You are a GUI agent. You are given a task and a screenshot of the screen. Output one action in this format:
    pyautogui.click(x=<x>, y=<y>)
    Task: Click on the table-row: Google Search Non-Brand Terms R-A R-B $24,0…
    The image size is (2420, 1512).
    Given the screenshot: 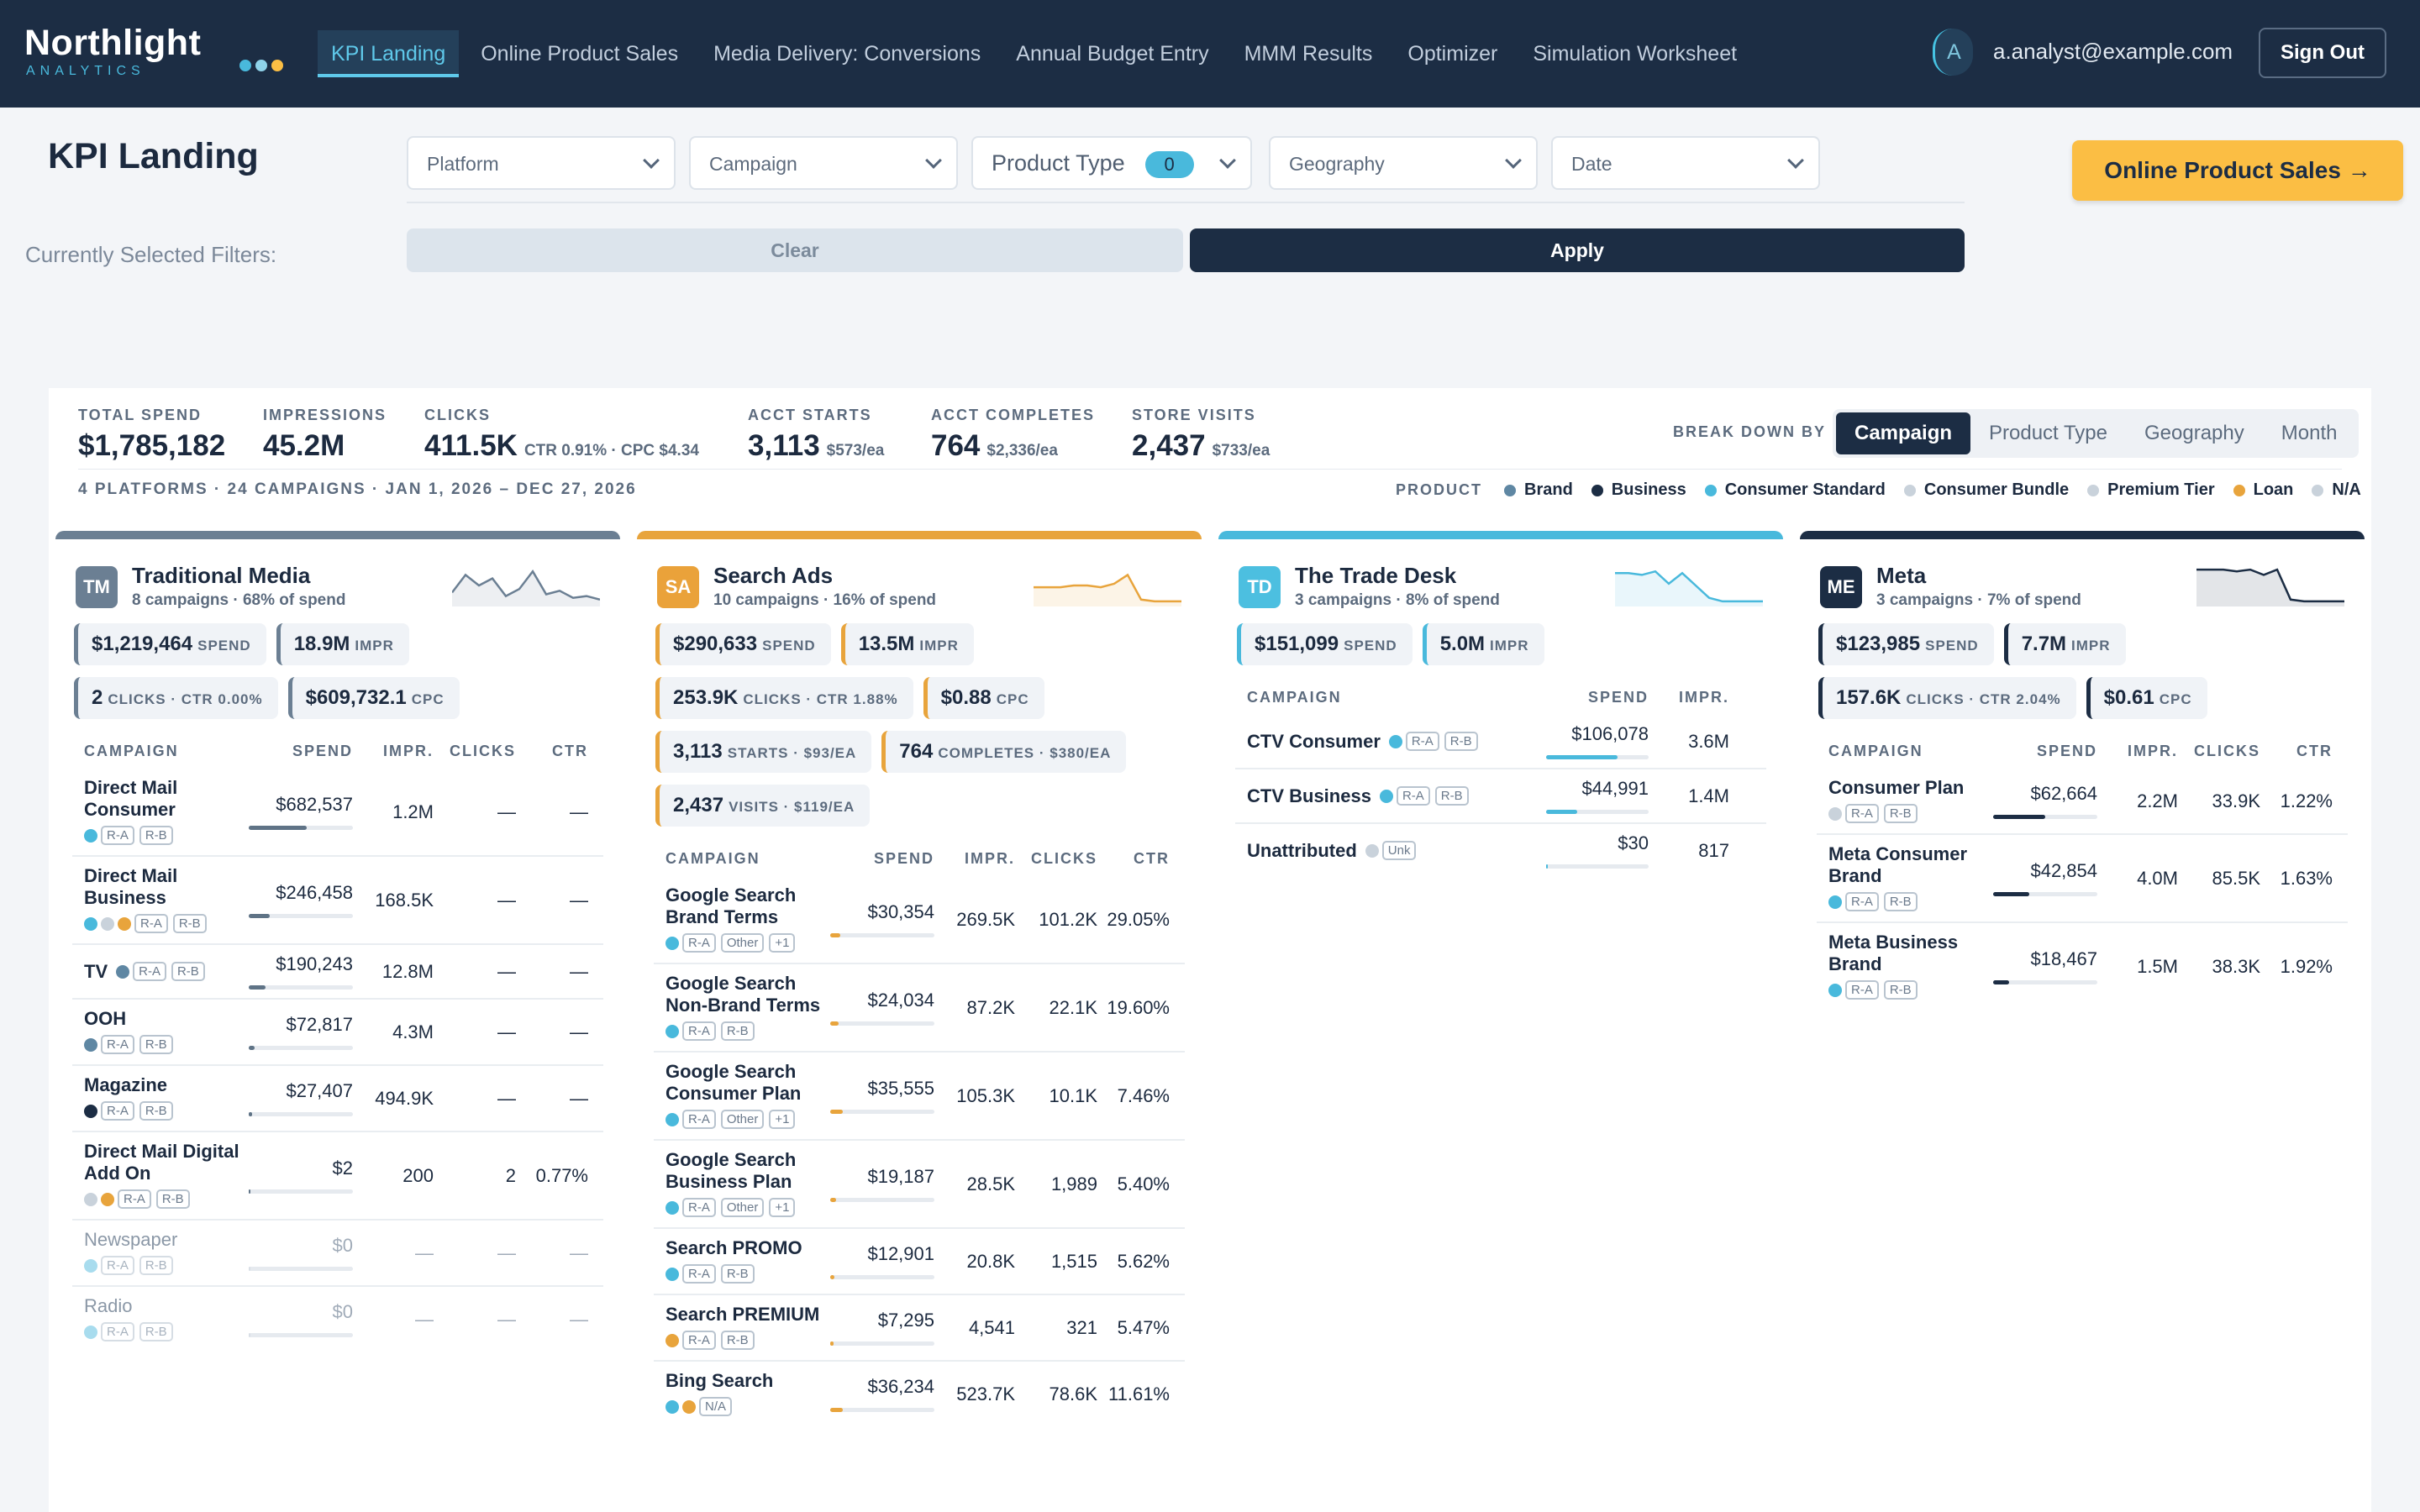 What is the action you would take?
    pyautogui.click(x=920, y=1008)
    